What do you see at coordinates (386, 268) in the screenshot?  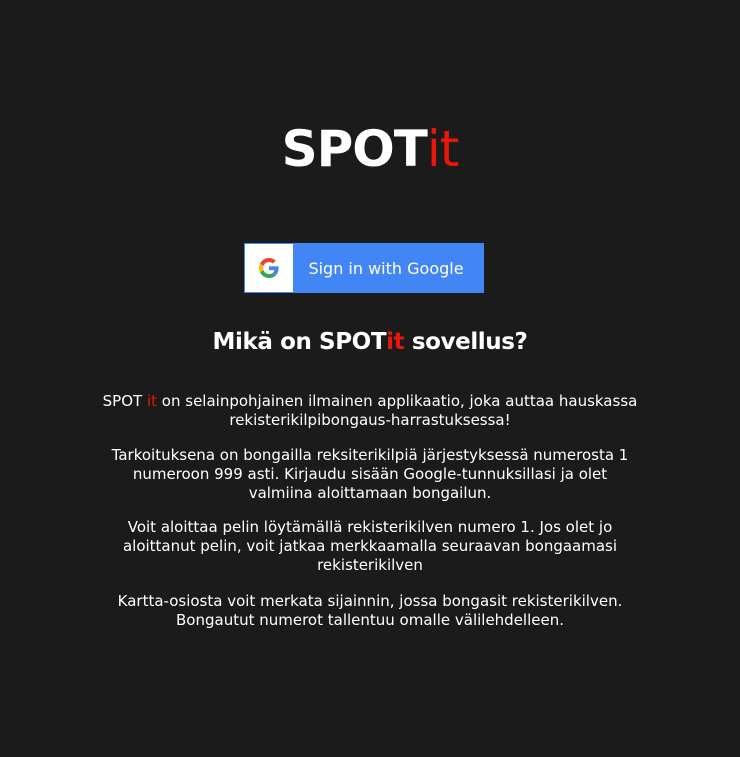 I see `google-signin-label: Sign in with Google` at bounding box center [386, 268].